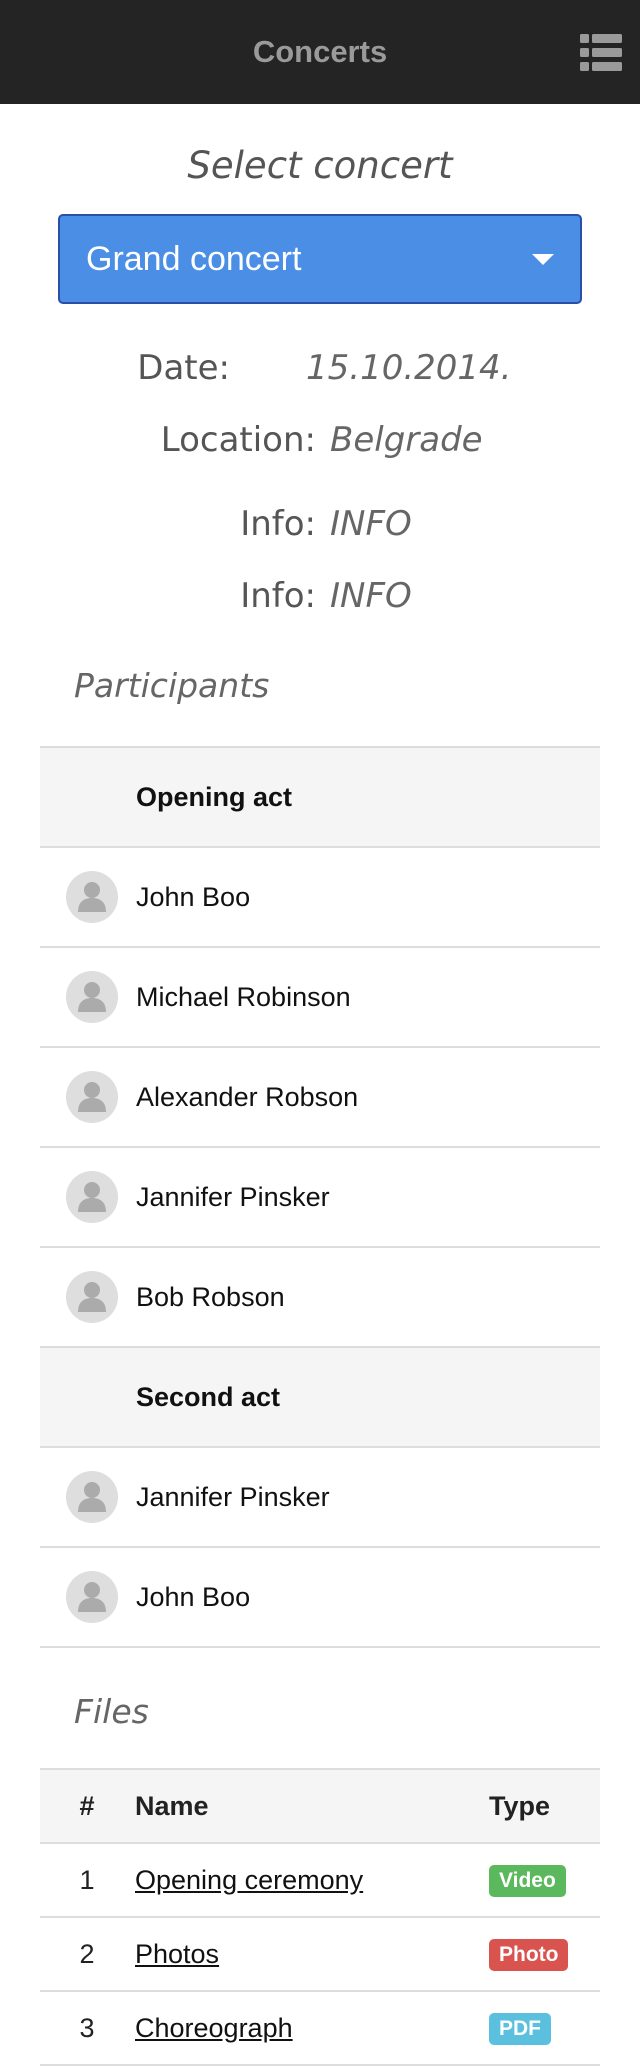  Describe the element at coordinates (406, 440) in the screenshot. I see `detail-value: Belgrade` at that location.